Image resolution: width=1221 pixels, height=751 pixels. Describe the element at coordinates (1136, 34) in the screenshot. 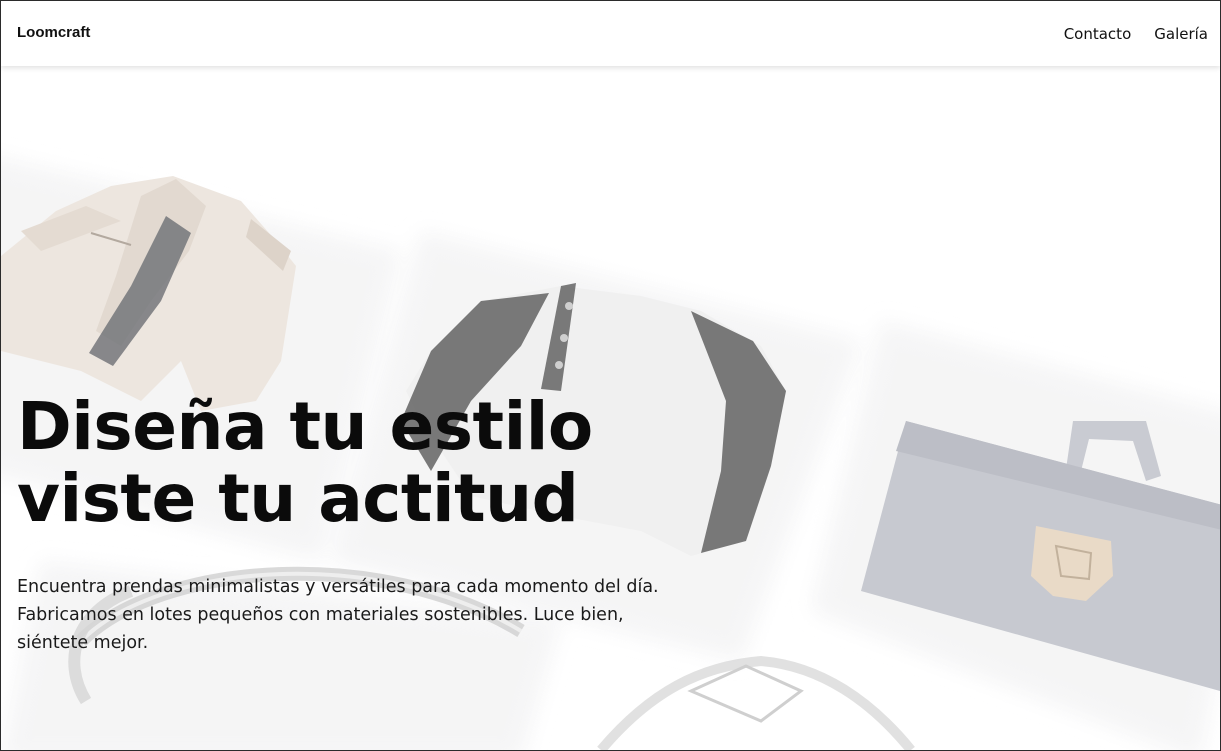

I see `main-nav: Contacto Galería` at that location.